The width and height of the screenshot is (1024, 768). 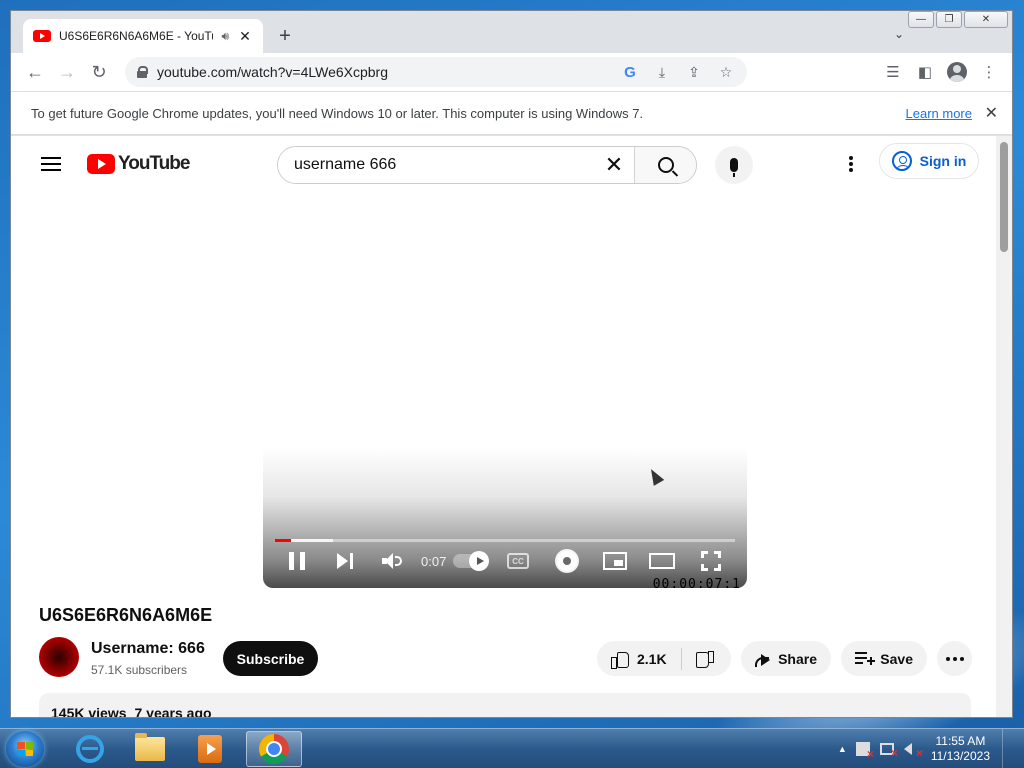 I want to click on scrollbar-thumb, so click(x=1004, y=197).